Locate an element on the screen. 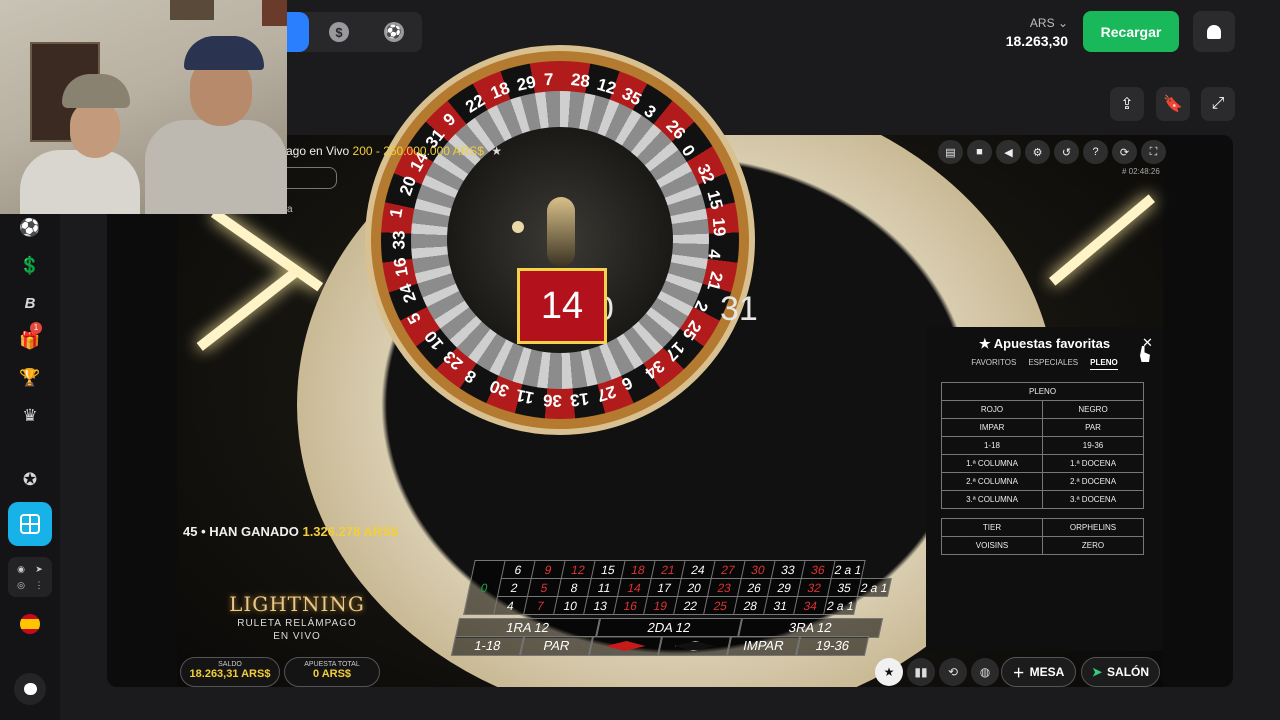 This screenshot has width=1280, height=720. tab-pleno: PLENO is located at coordinates (1104, 364).